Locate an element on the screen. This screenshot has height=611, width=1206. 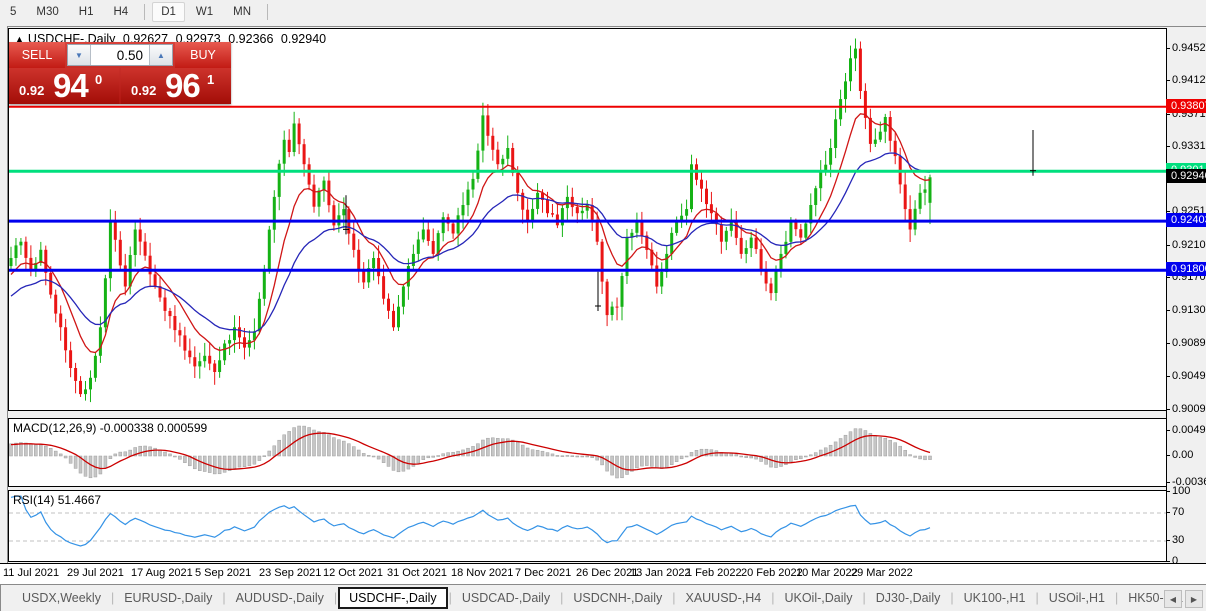
timeframe-button-h4: H4 is located at coordinates (120, 12).